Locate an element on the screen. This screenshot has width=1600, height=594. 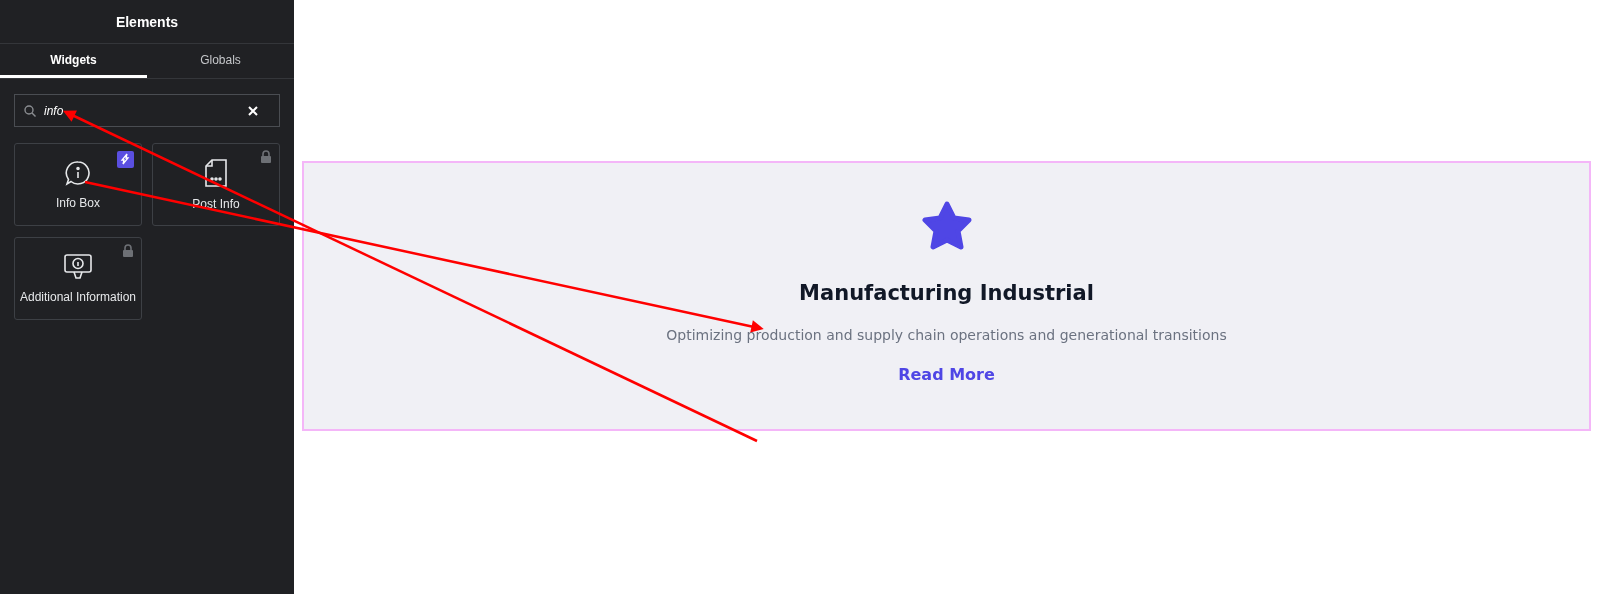
read-more-link: Read More is located at coordinates (946, 374).